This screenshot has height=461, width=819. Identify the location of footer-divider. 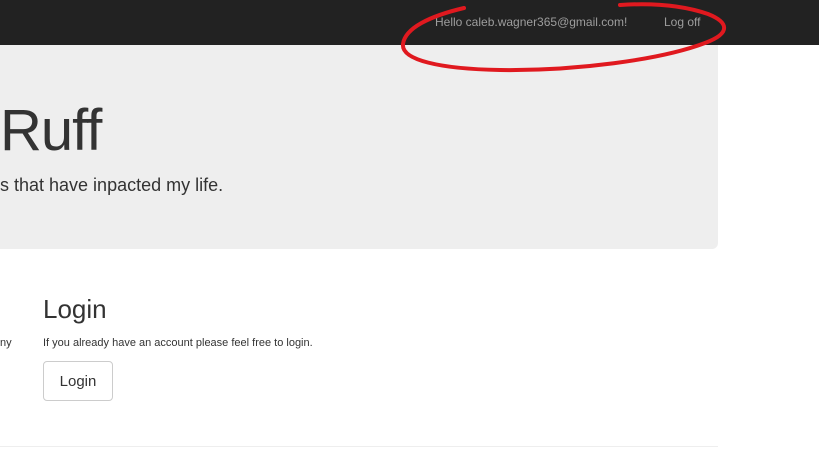
(359, 446).